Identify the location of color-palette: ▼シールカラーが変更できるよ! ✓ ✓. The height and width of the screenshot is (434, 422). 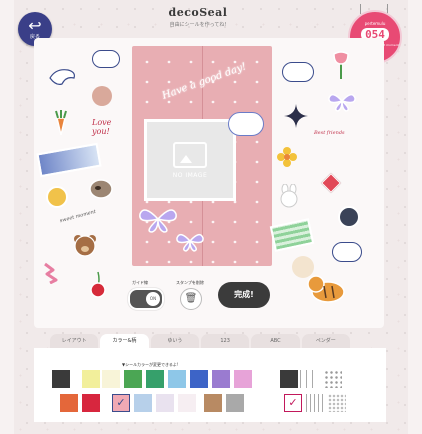
(210, 385).